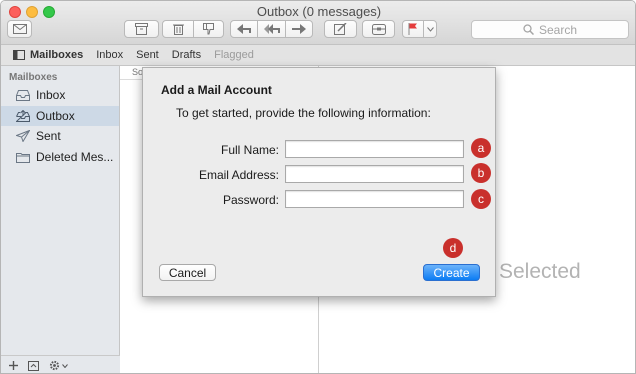 The width and height of the screenshot is (636, 374). I want to click on archive-button, so click(141, 29).